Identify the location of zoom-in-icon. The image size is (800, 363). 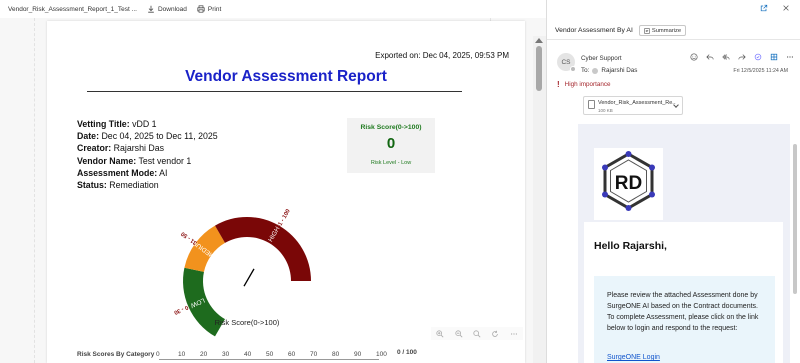
(440, 333).